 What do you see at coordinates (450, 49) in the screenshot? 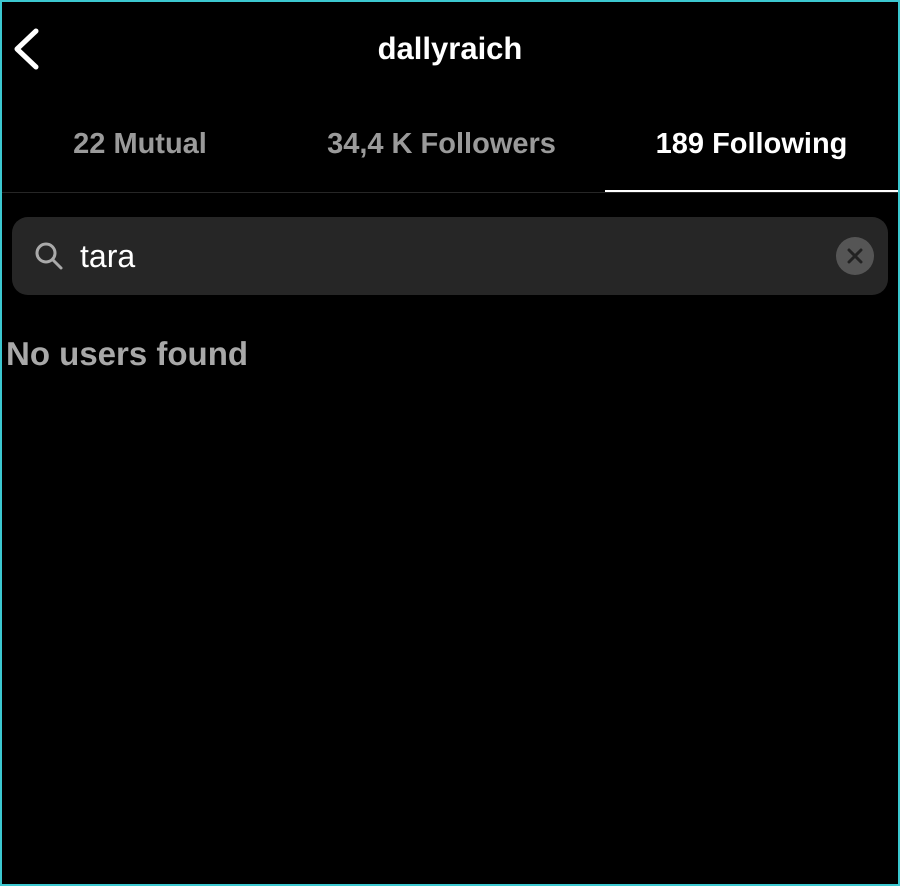
I see `profile-username: dallyraich` at bounding box center [450, 49].